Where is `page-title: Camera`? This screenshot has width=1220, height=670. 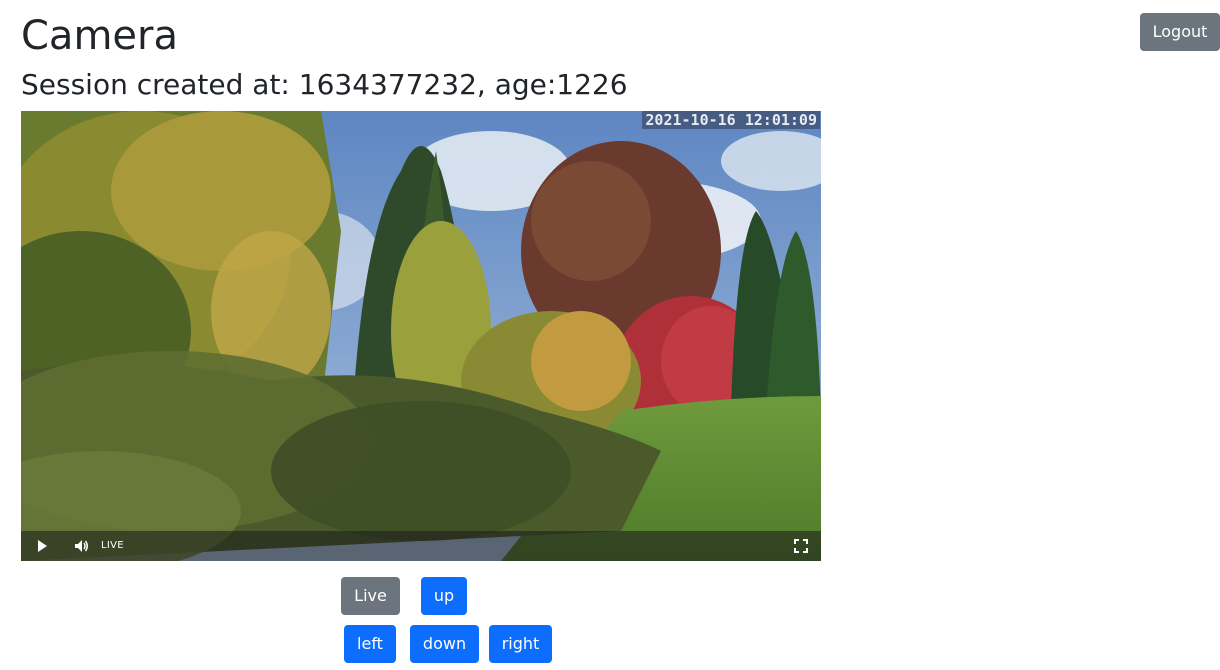
page-title: Camera is located at coordinates (99, 36).